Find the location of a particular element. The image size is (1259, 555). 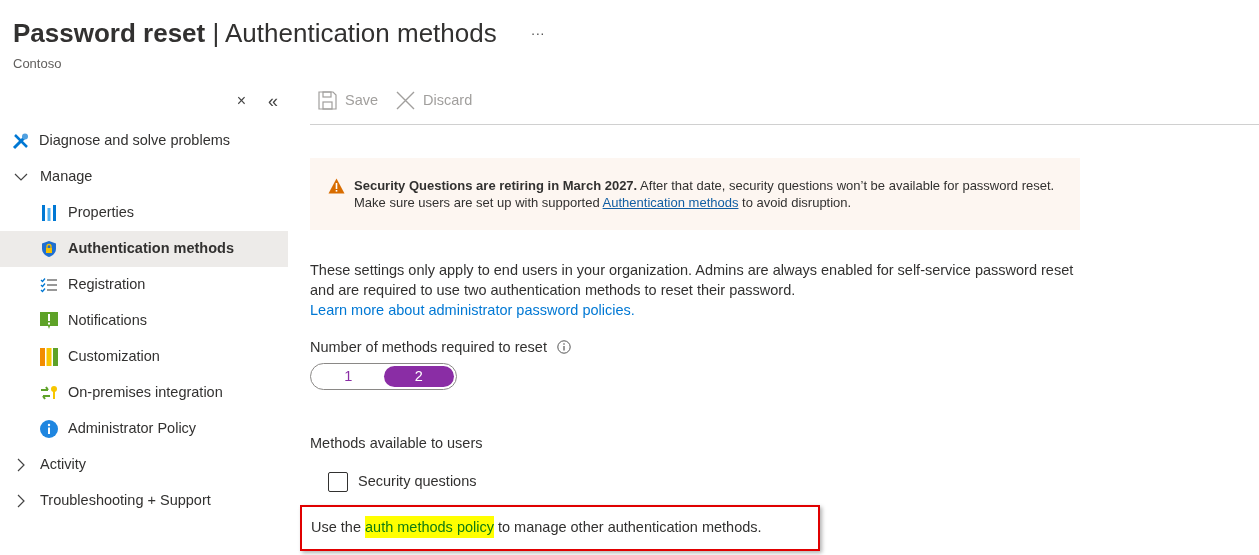

nav-item: Authentication methods is located at coordinates (144, 248).